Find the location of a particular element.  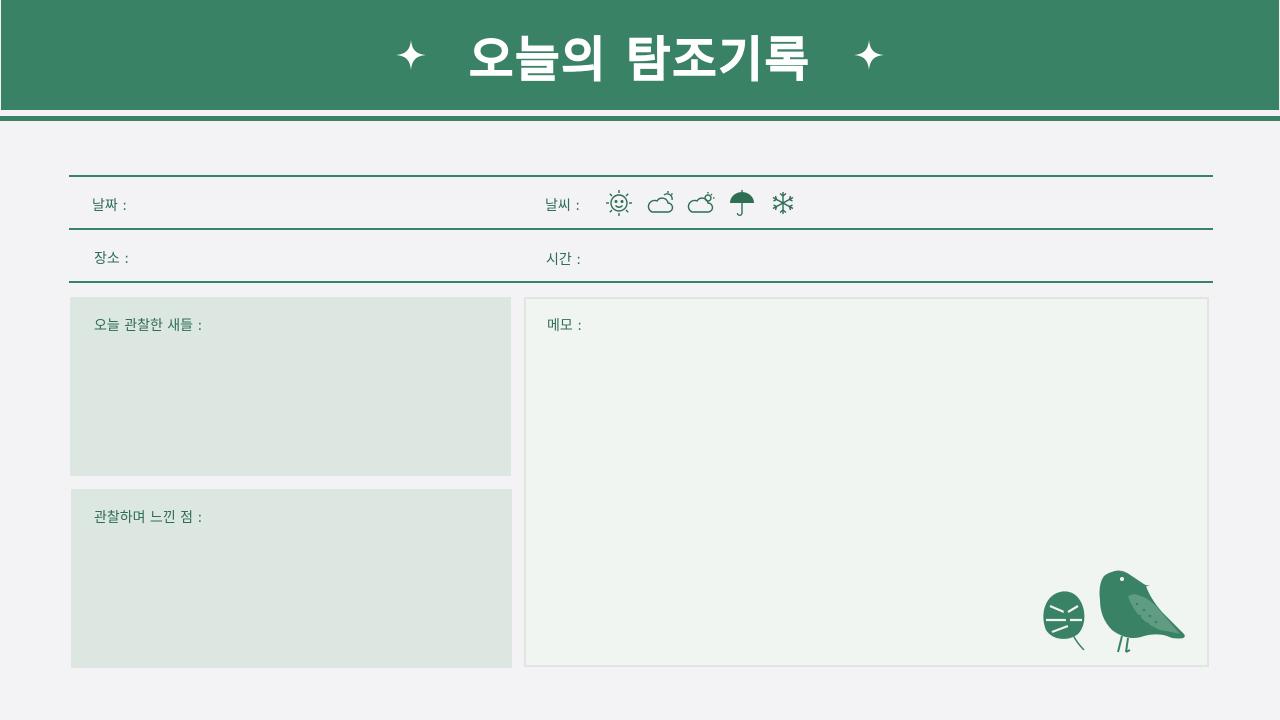

weather-icon-group is located at coordinates (701, 203).